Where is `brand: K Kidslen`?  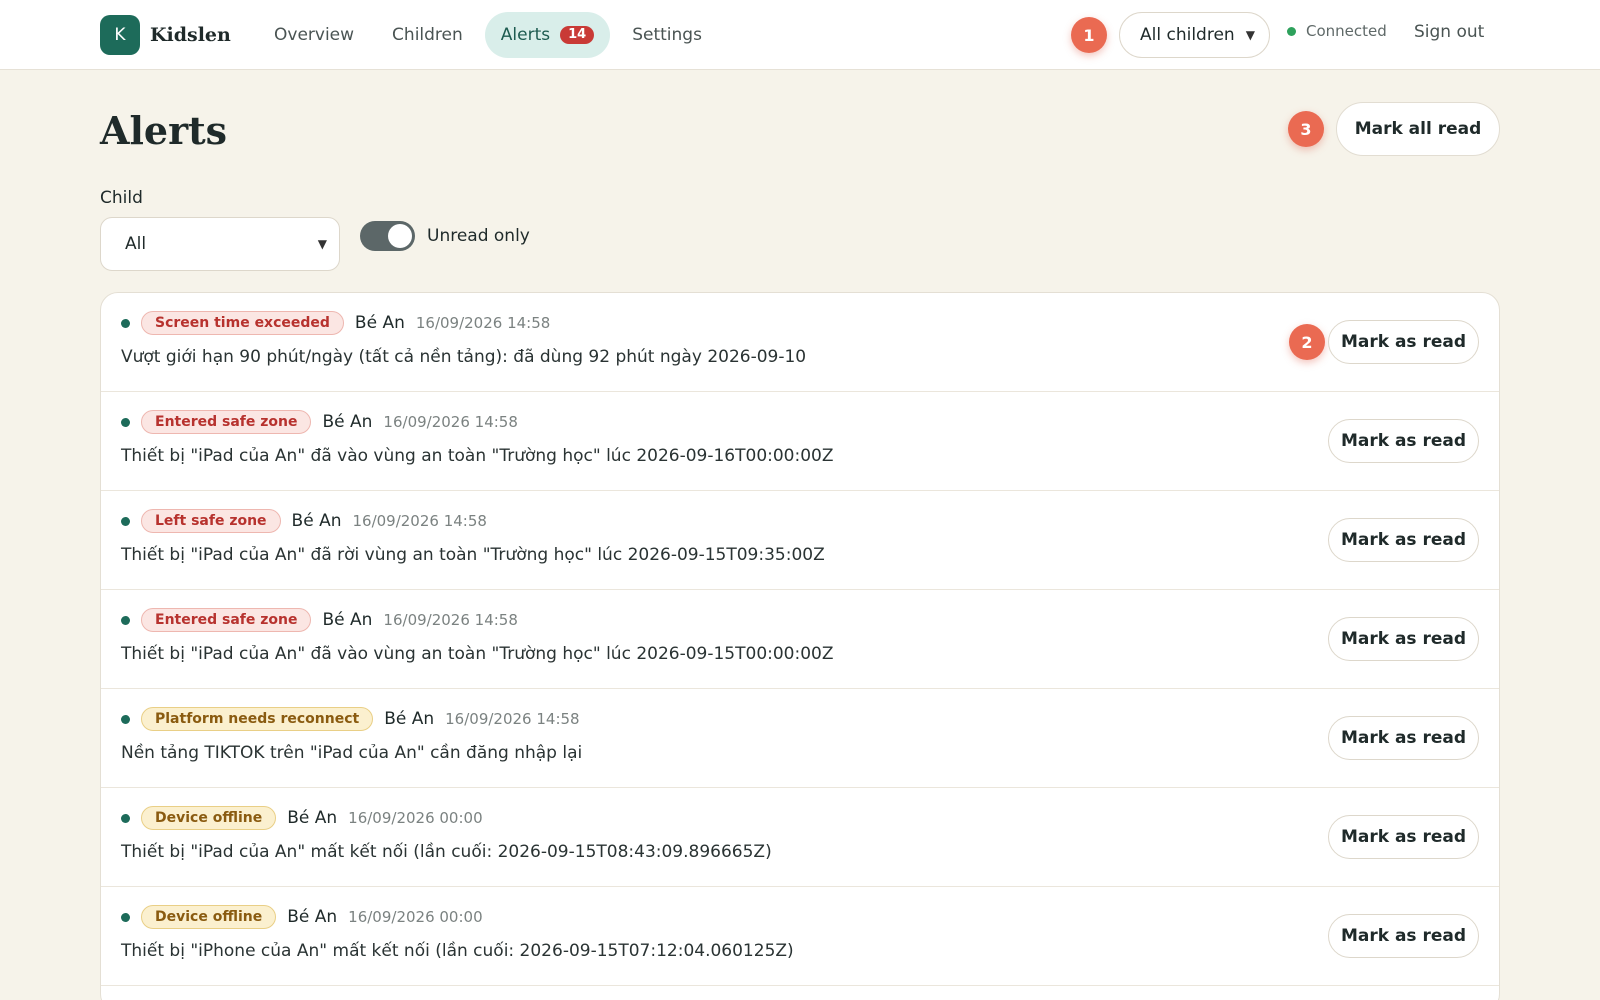
brand: K Kidslen is located at coordinates (165, 35).